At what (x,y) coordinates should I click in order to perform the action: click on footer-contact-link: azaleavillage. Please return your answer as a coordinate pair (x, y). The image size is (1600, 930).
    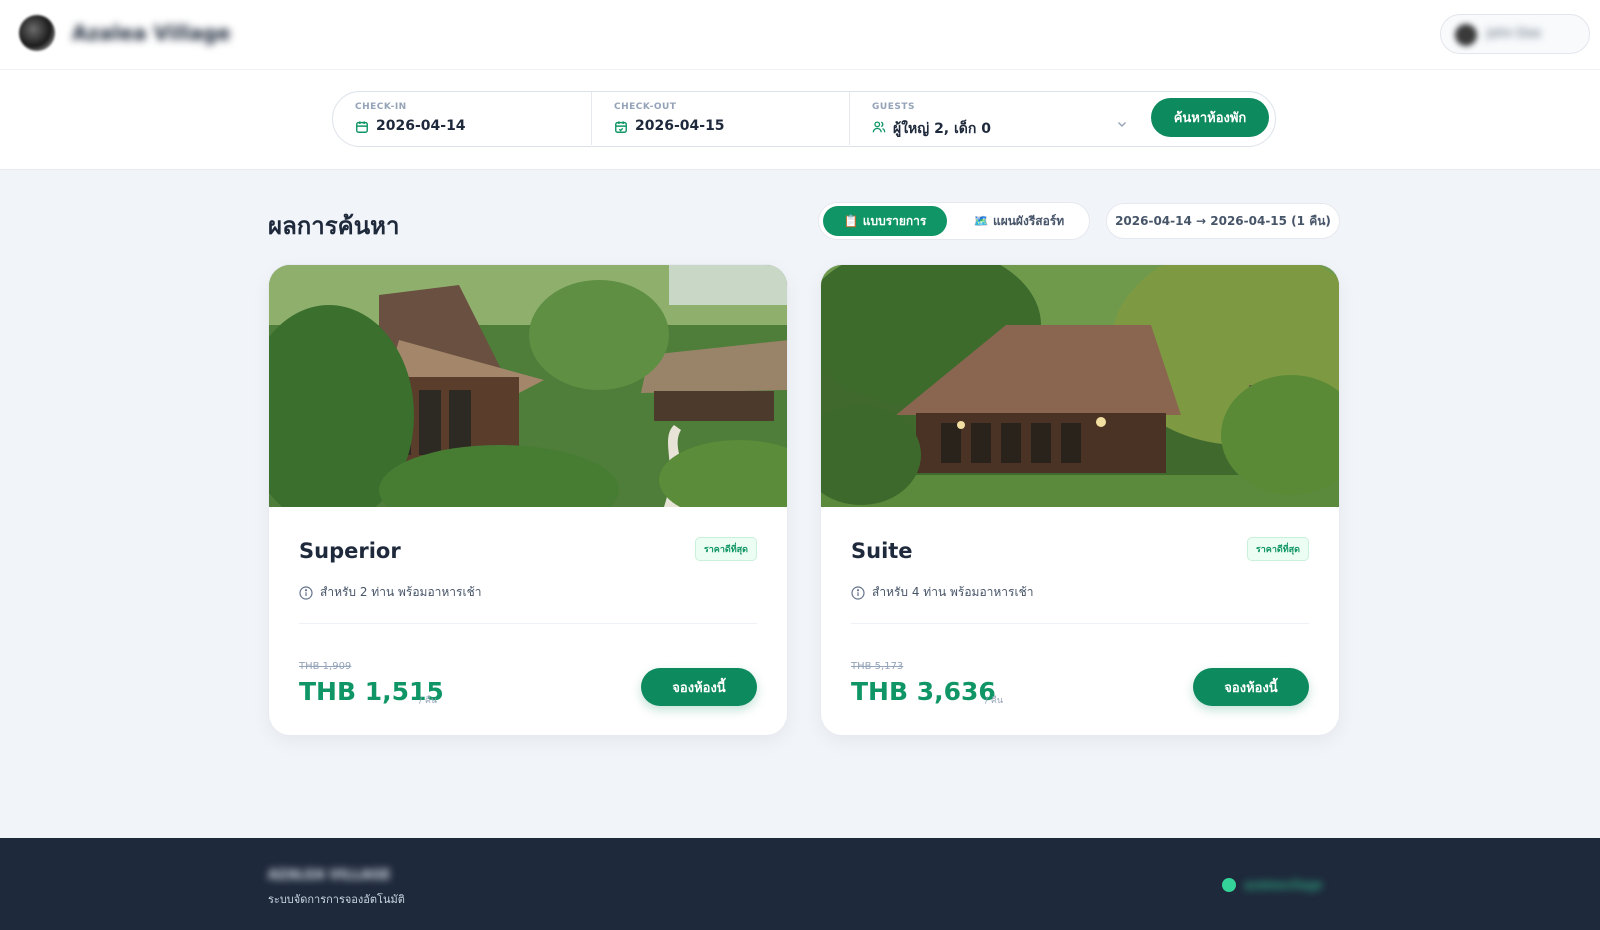
    Looking at the image, I should click on (1272, 885).